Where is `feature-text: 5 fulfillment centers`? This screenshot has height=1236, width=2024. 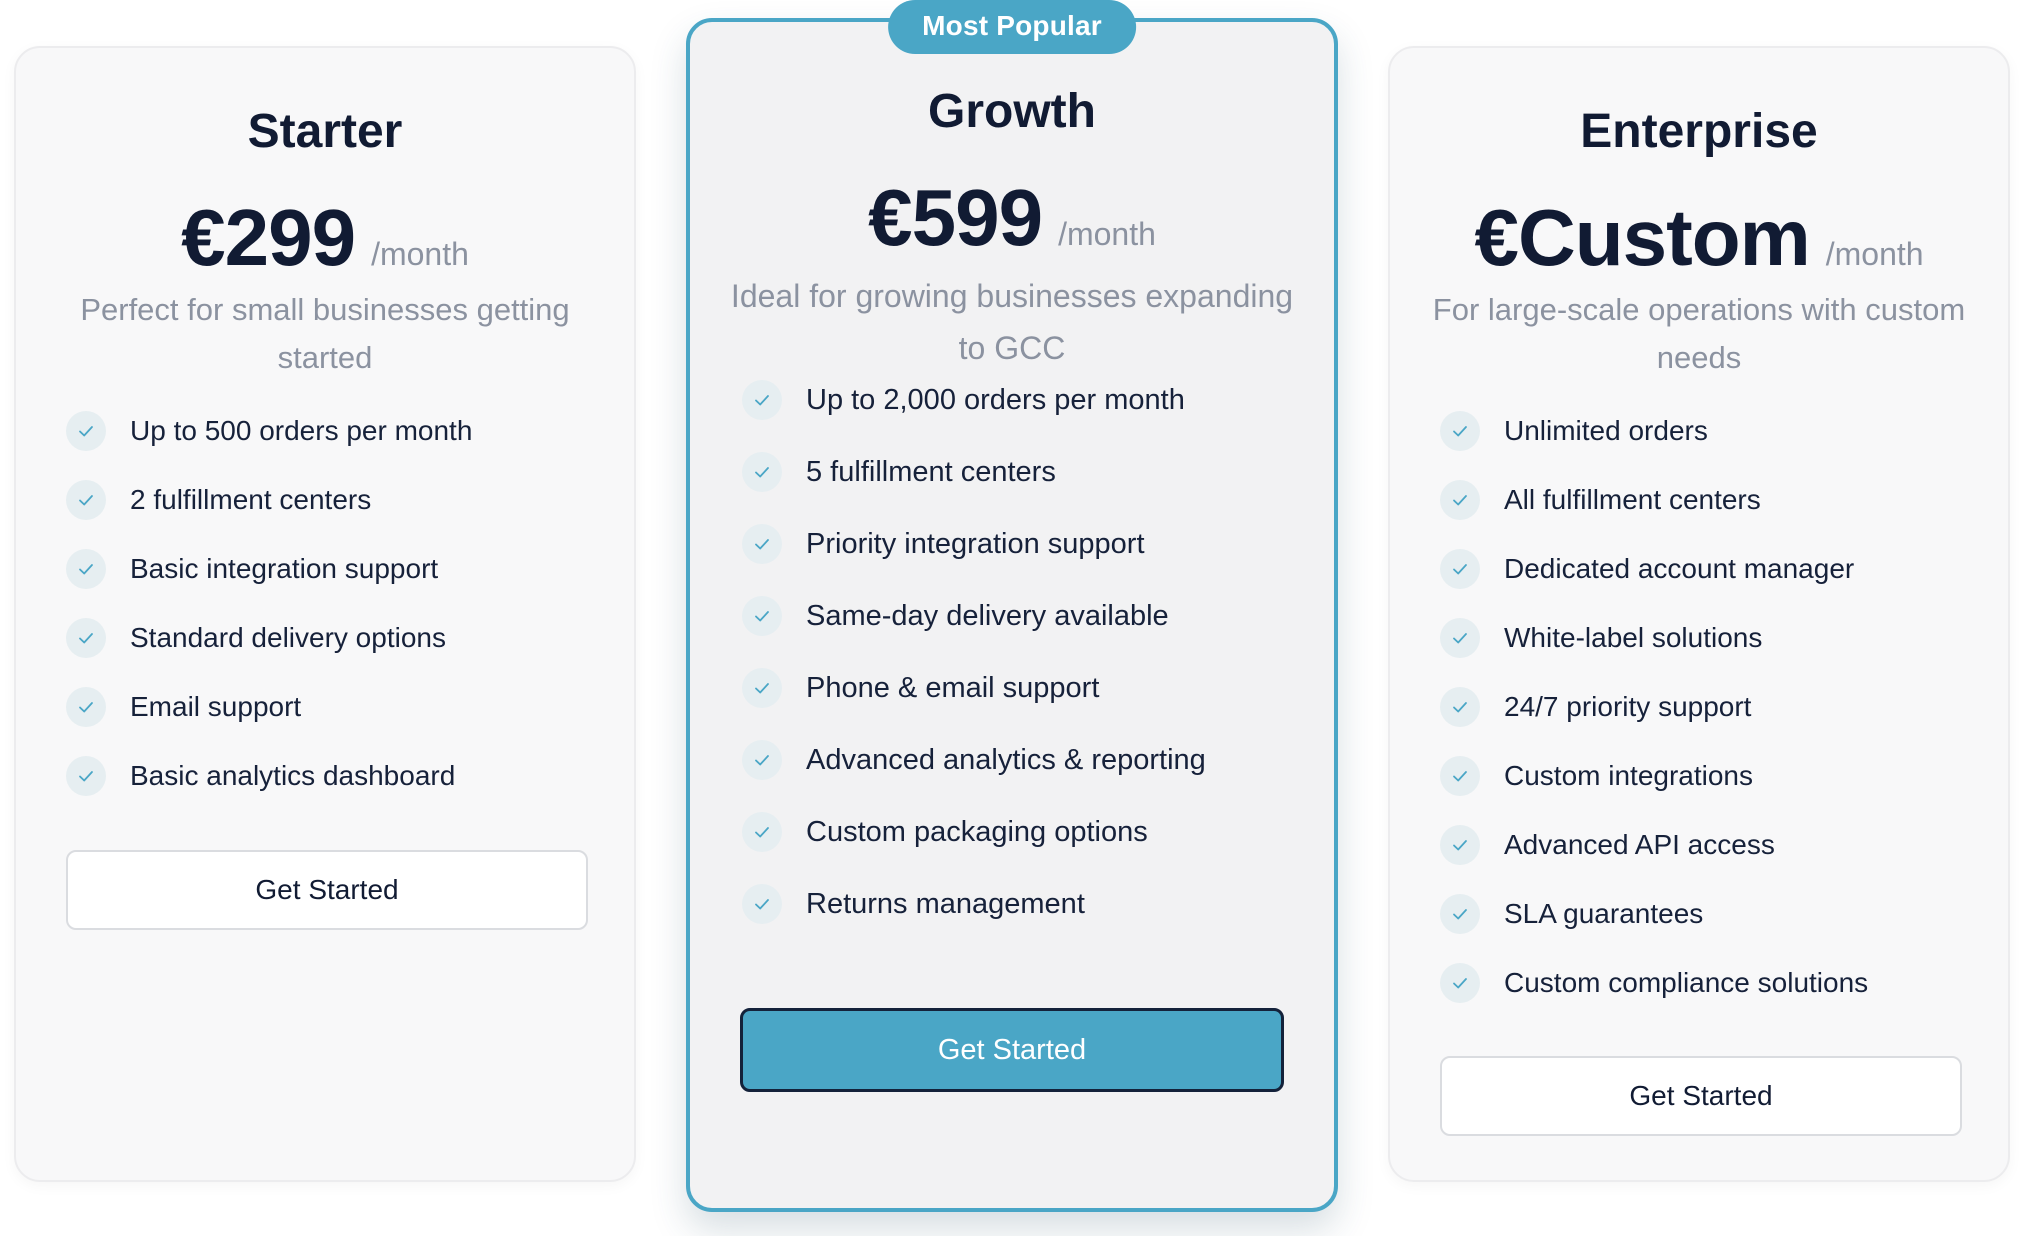 feature-text: 5 fulfillment centers is located at coordinates (931, 471).